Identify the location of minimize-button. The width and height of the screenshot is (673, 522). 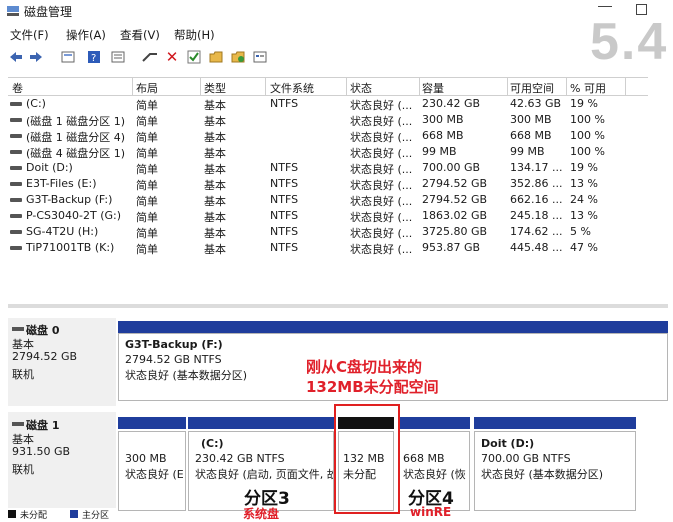
(605, 6).